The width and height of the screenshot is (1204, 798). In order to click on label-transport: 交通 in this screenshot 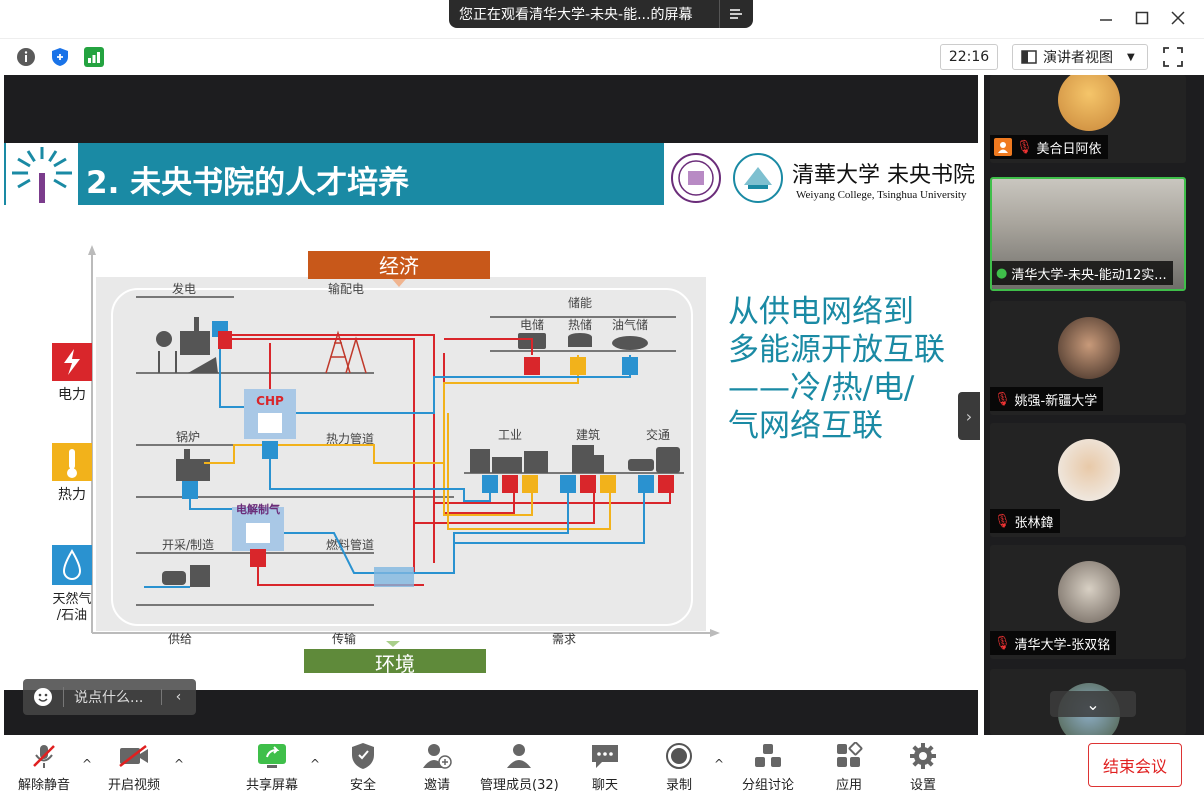, I will do `click(658, 434)`.